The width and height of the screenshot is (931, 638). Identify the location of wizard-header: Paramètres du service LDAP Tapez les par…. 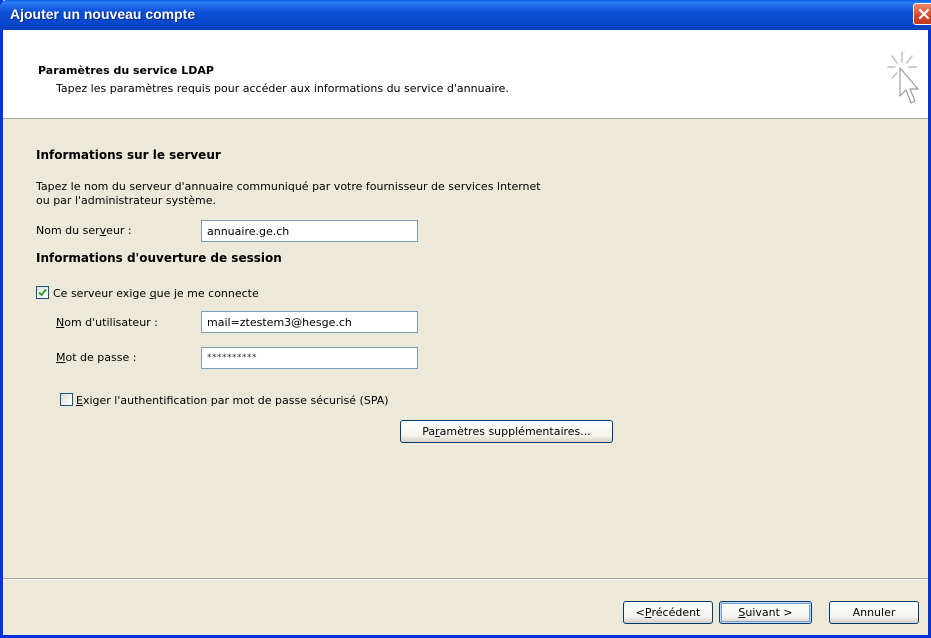
(465, 74).